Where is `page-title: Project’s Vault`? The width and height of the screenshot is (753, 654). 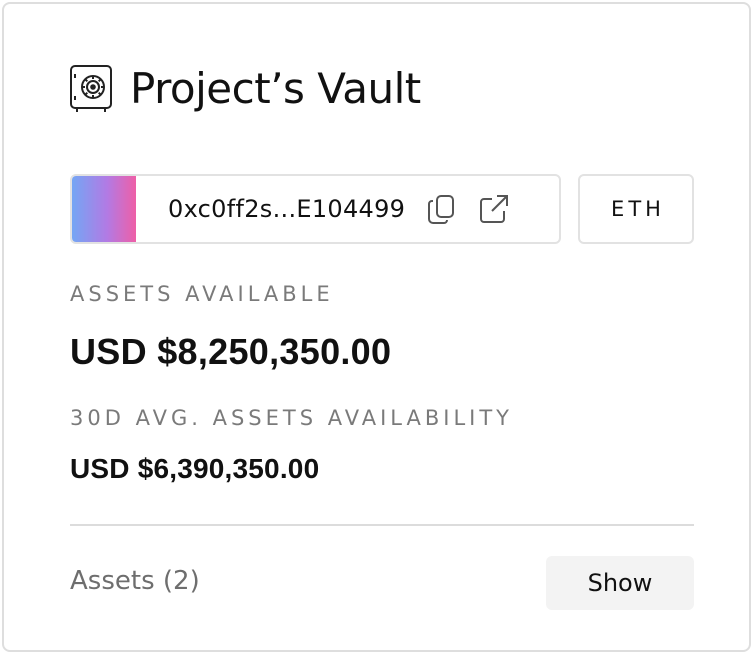 page-title: Project’s Vault is located at coordinates (275, 88).